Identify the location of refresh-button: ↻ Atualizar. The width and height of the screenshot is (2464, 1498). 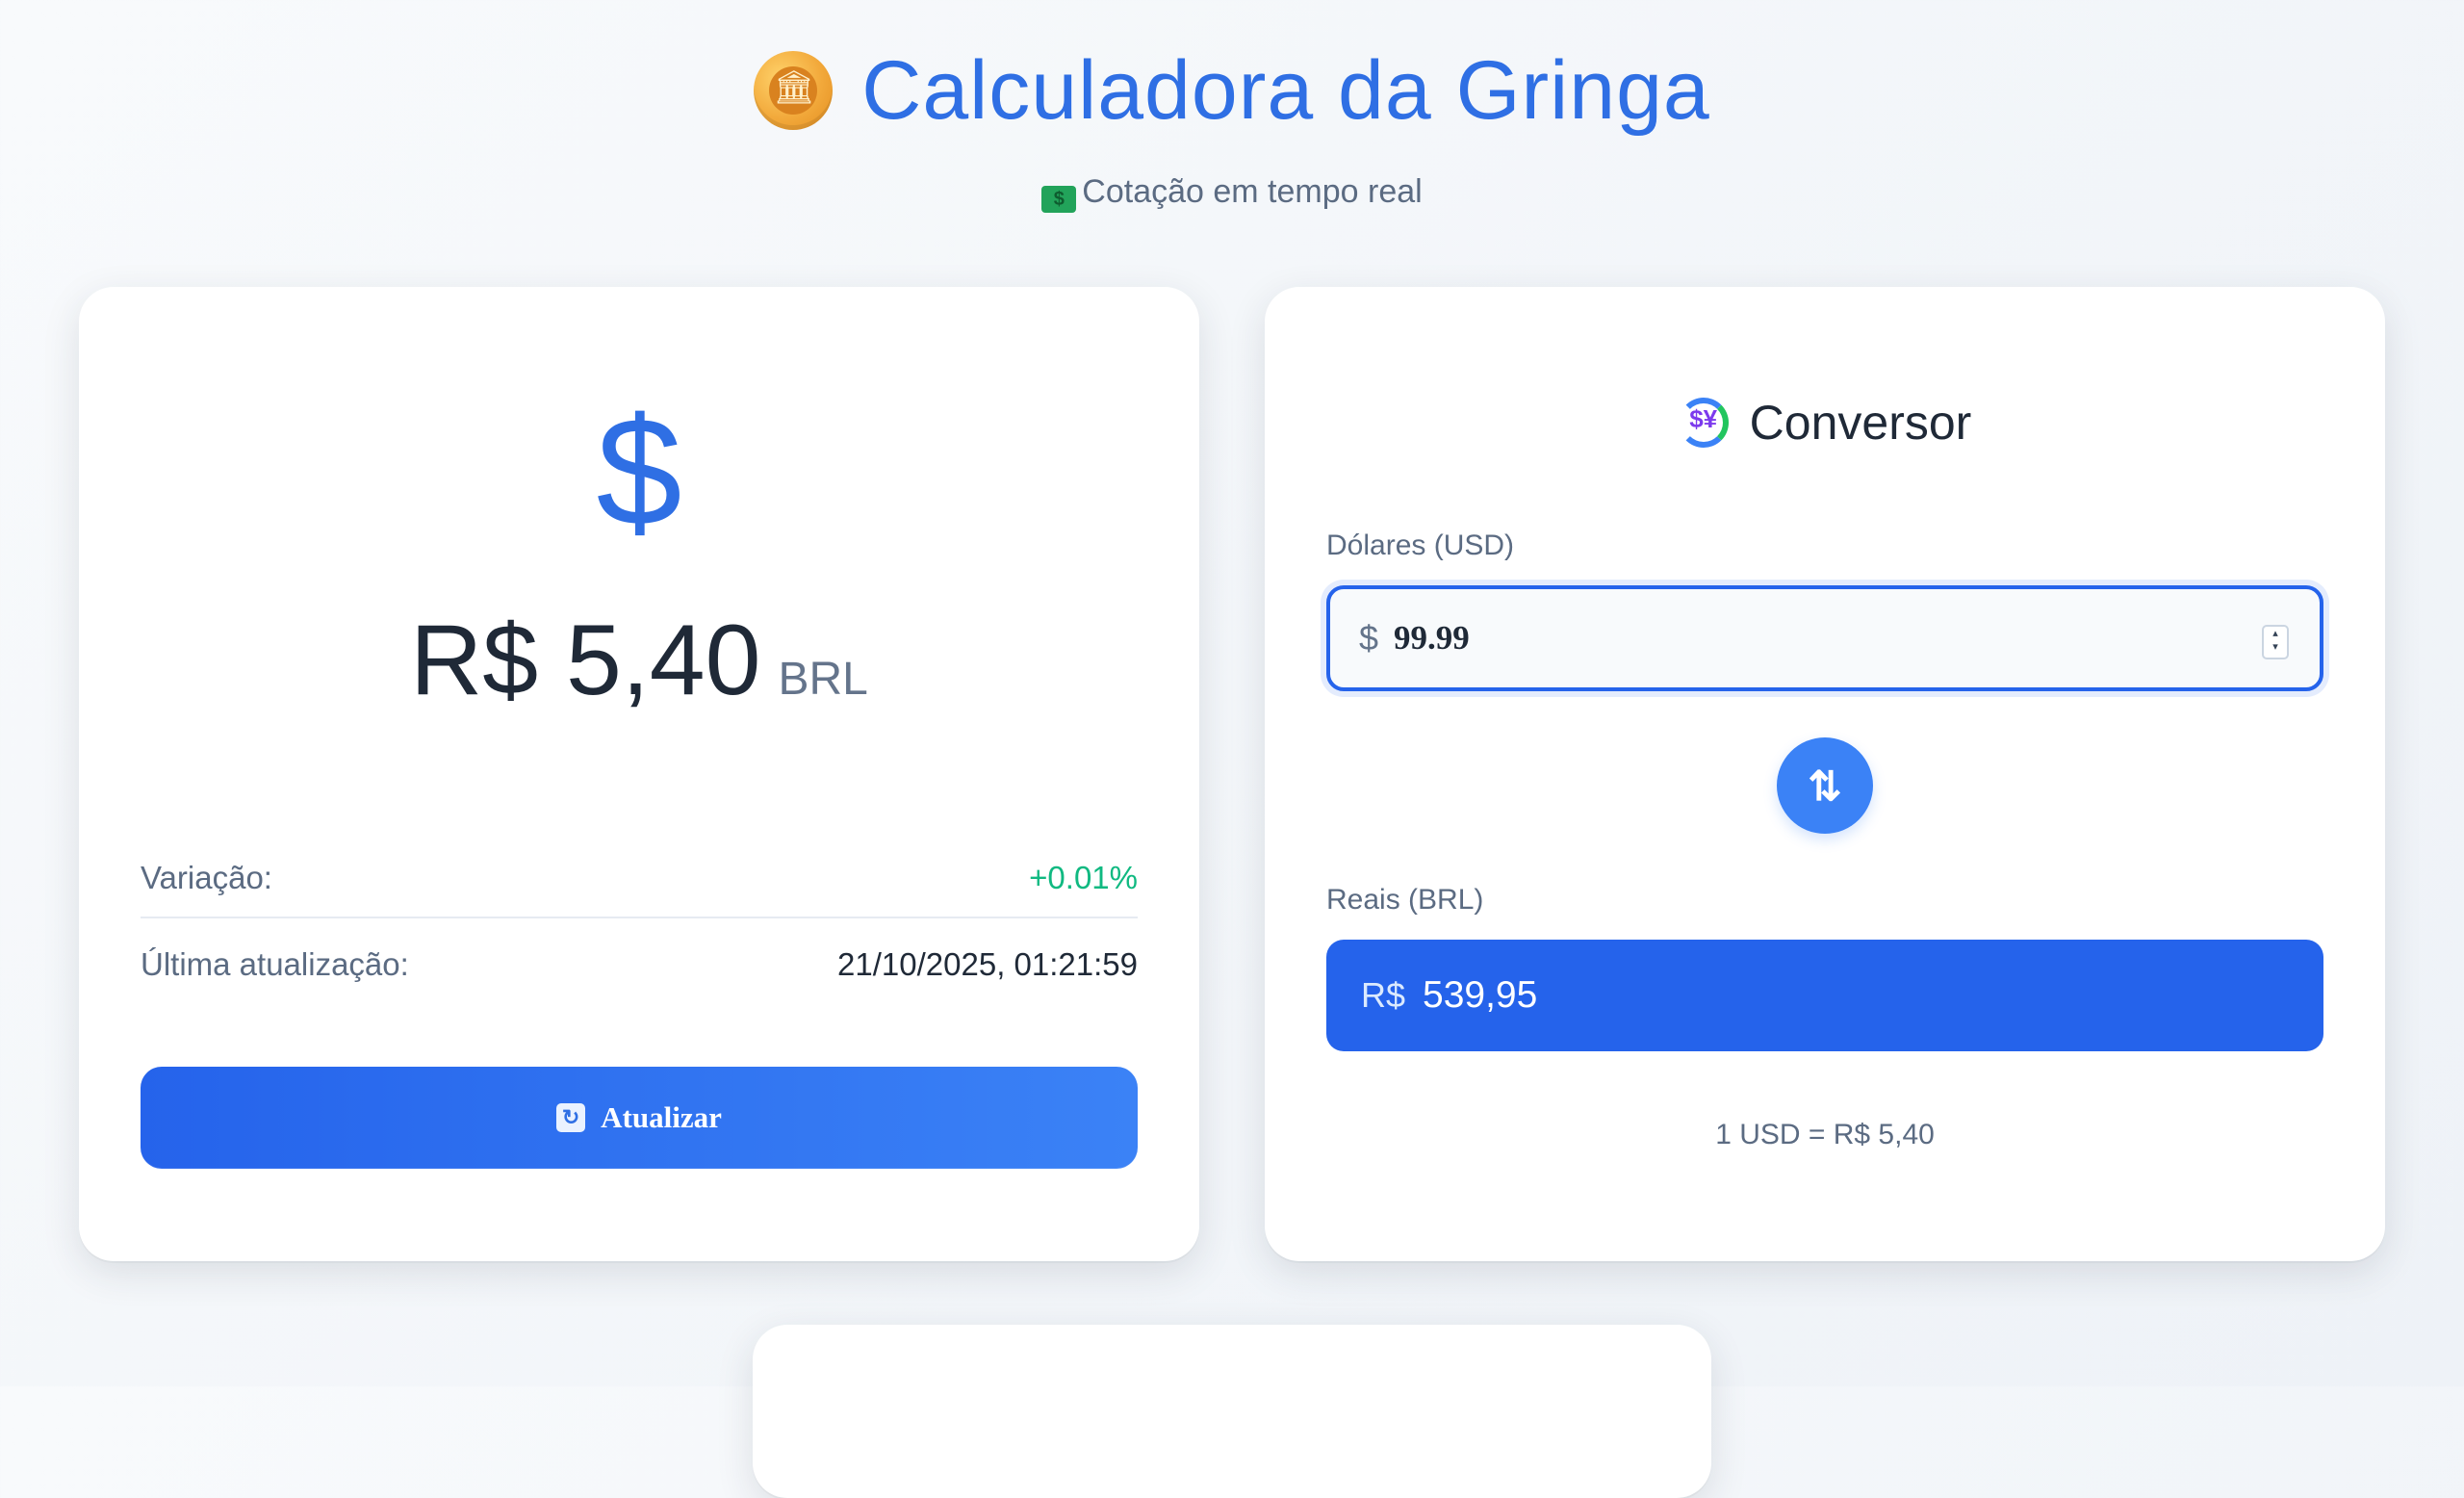
(639, 1118).